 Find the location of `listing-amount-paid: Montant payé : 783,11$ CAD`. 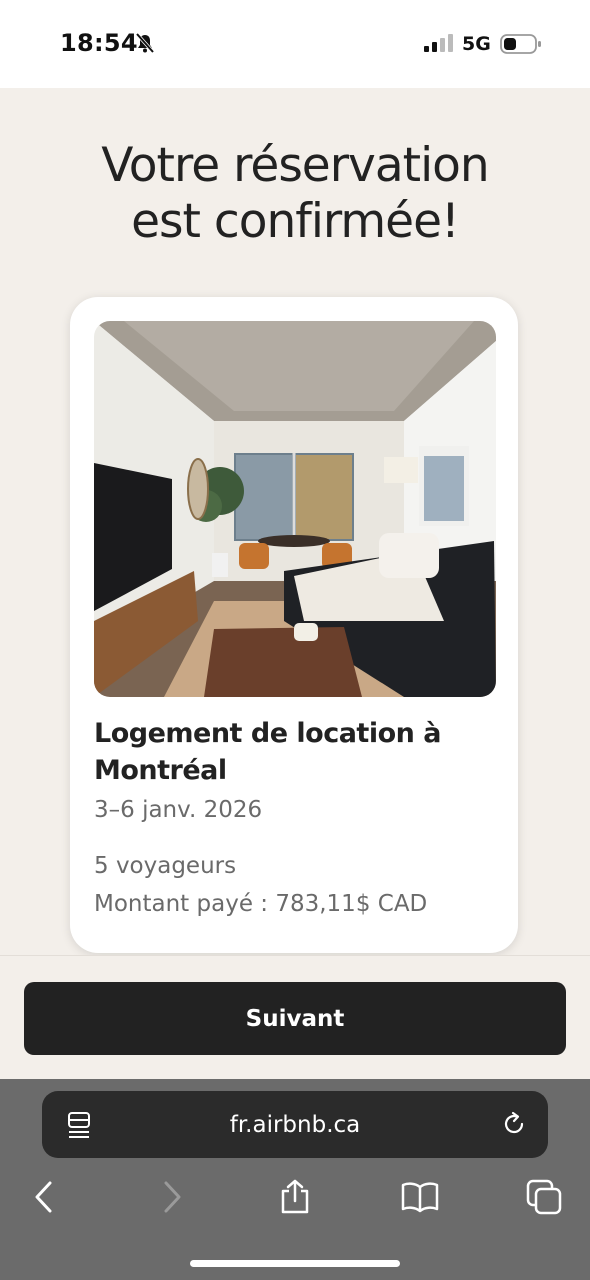

listing-amount-paid: Montant payé : 783,11$ CAD is located at coordinates (261, 904).